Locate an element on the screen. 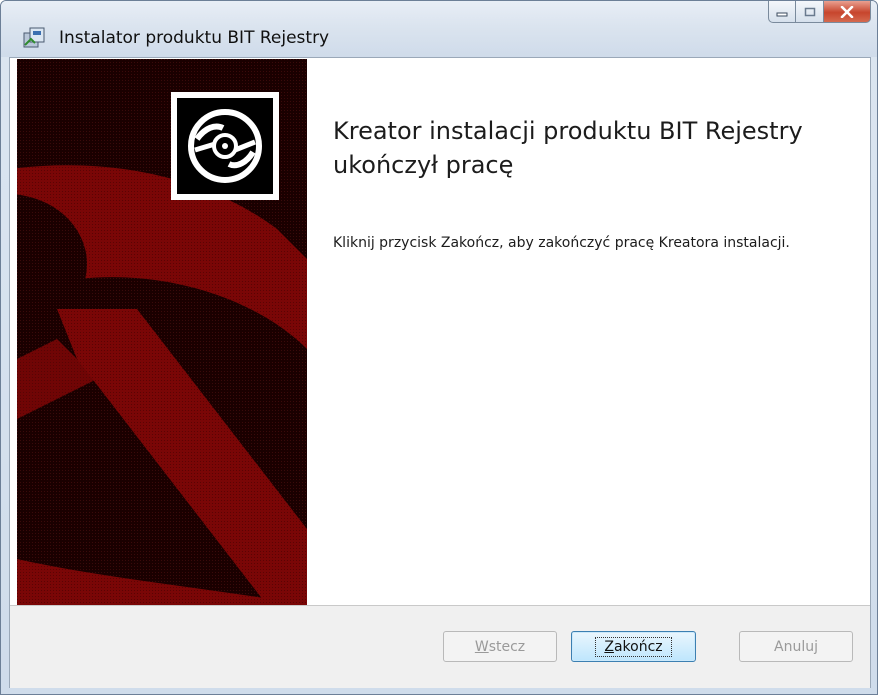 The width and height of the screenshot is (878, 695). back-button-label: Wstecz is located at coordinates (500, 647).